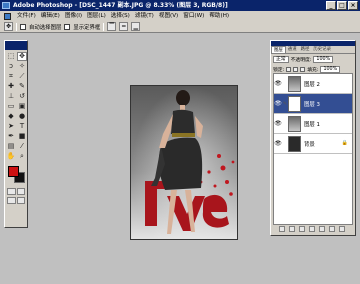  Describe the element at coordinates (112, 26) in the screenshot. I see `align-top-icon: ▔` at that location.